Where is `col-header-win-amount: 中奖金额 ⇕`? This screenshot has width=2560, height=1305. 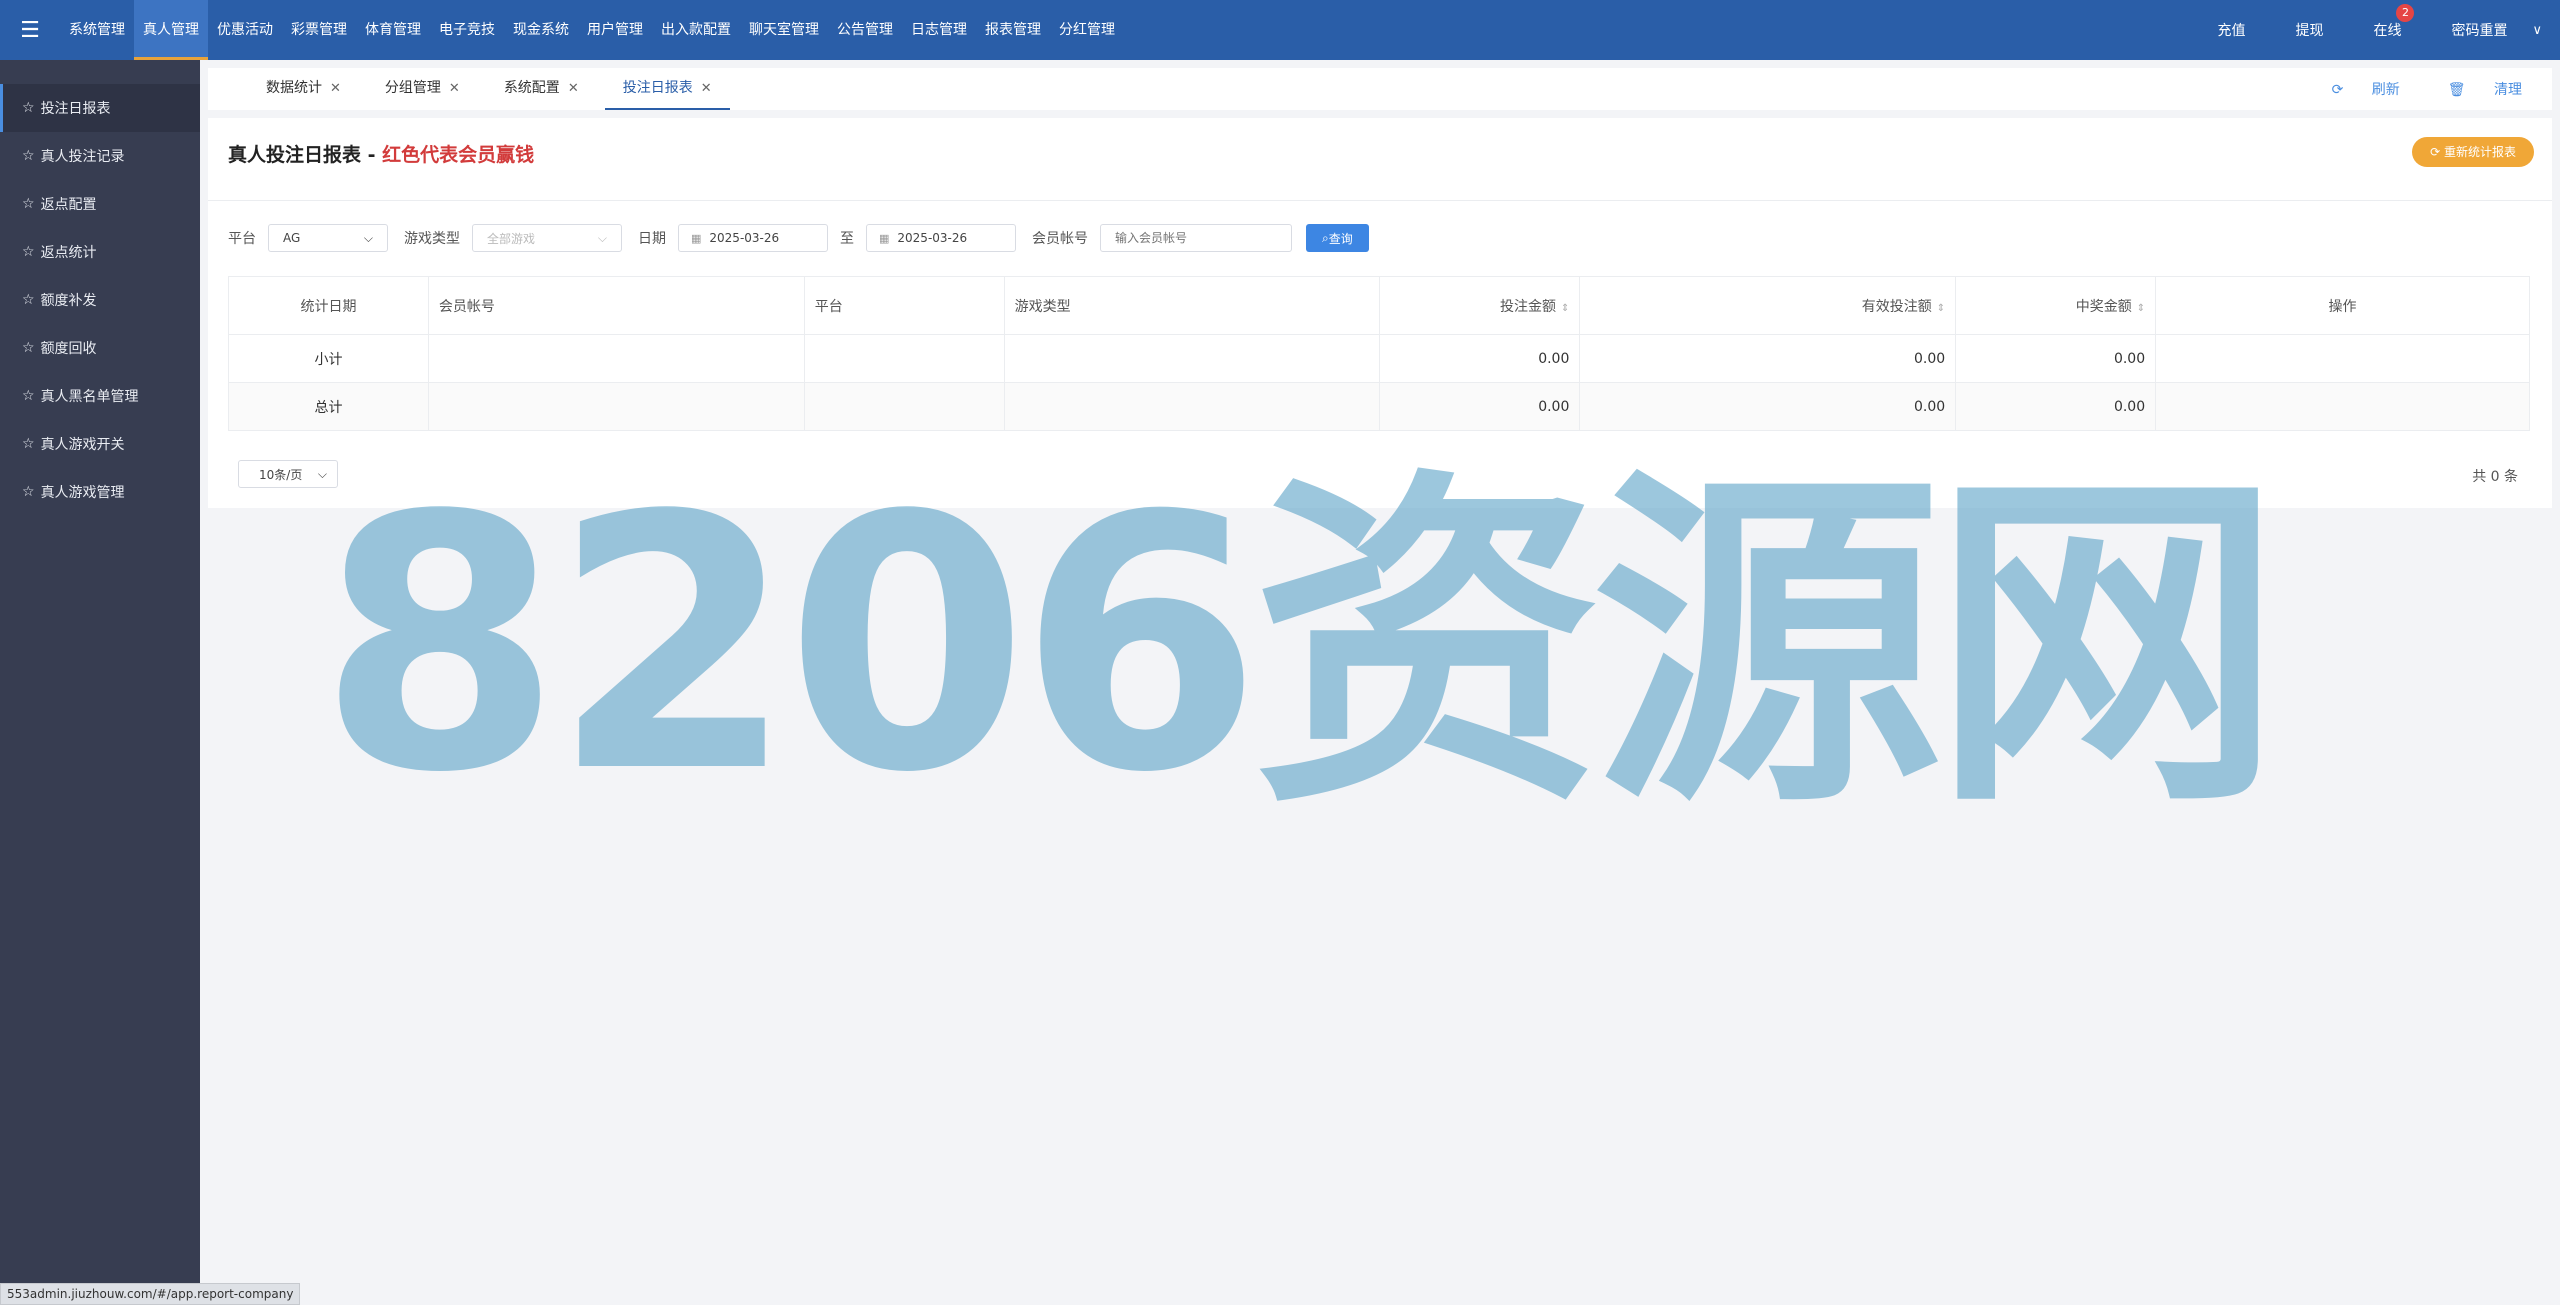
col-header-win-amount: 中奖金额 ⇕ is located at coordinates (2056, 305).